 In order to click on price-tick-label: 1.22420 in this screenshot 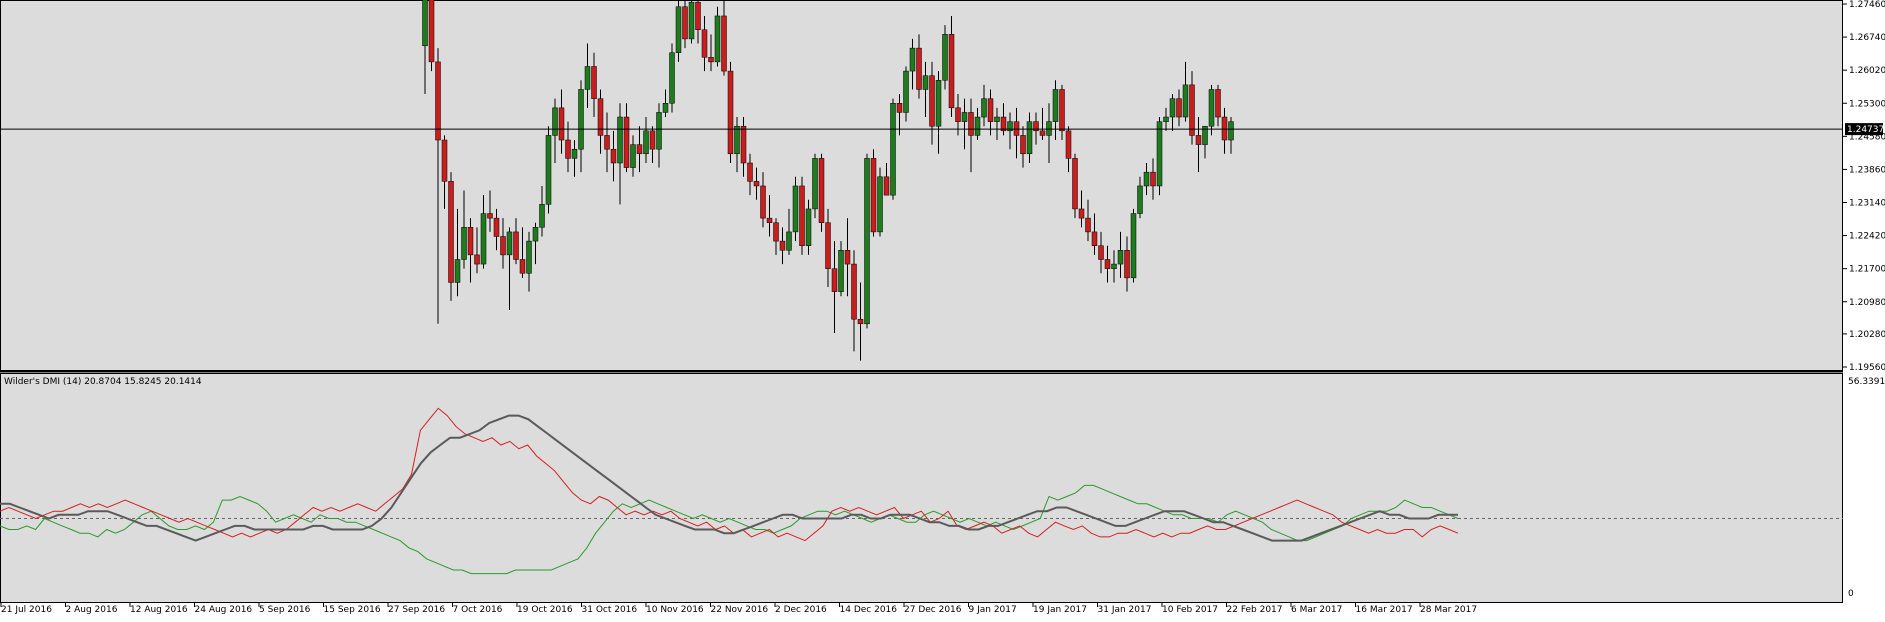, I will do `click(1867, 237)`.